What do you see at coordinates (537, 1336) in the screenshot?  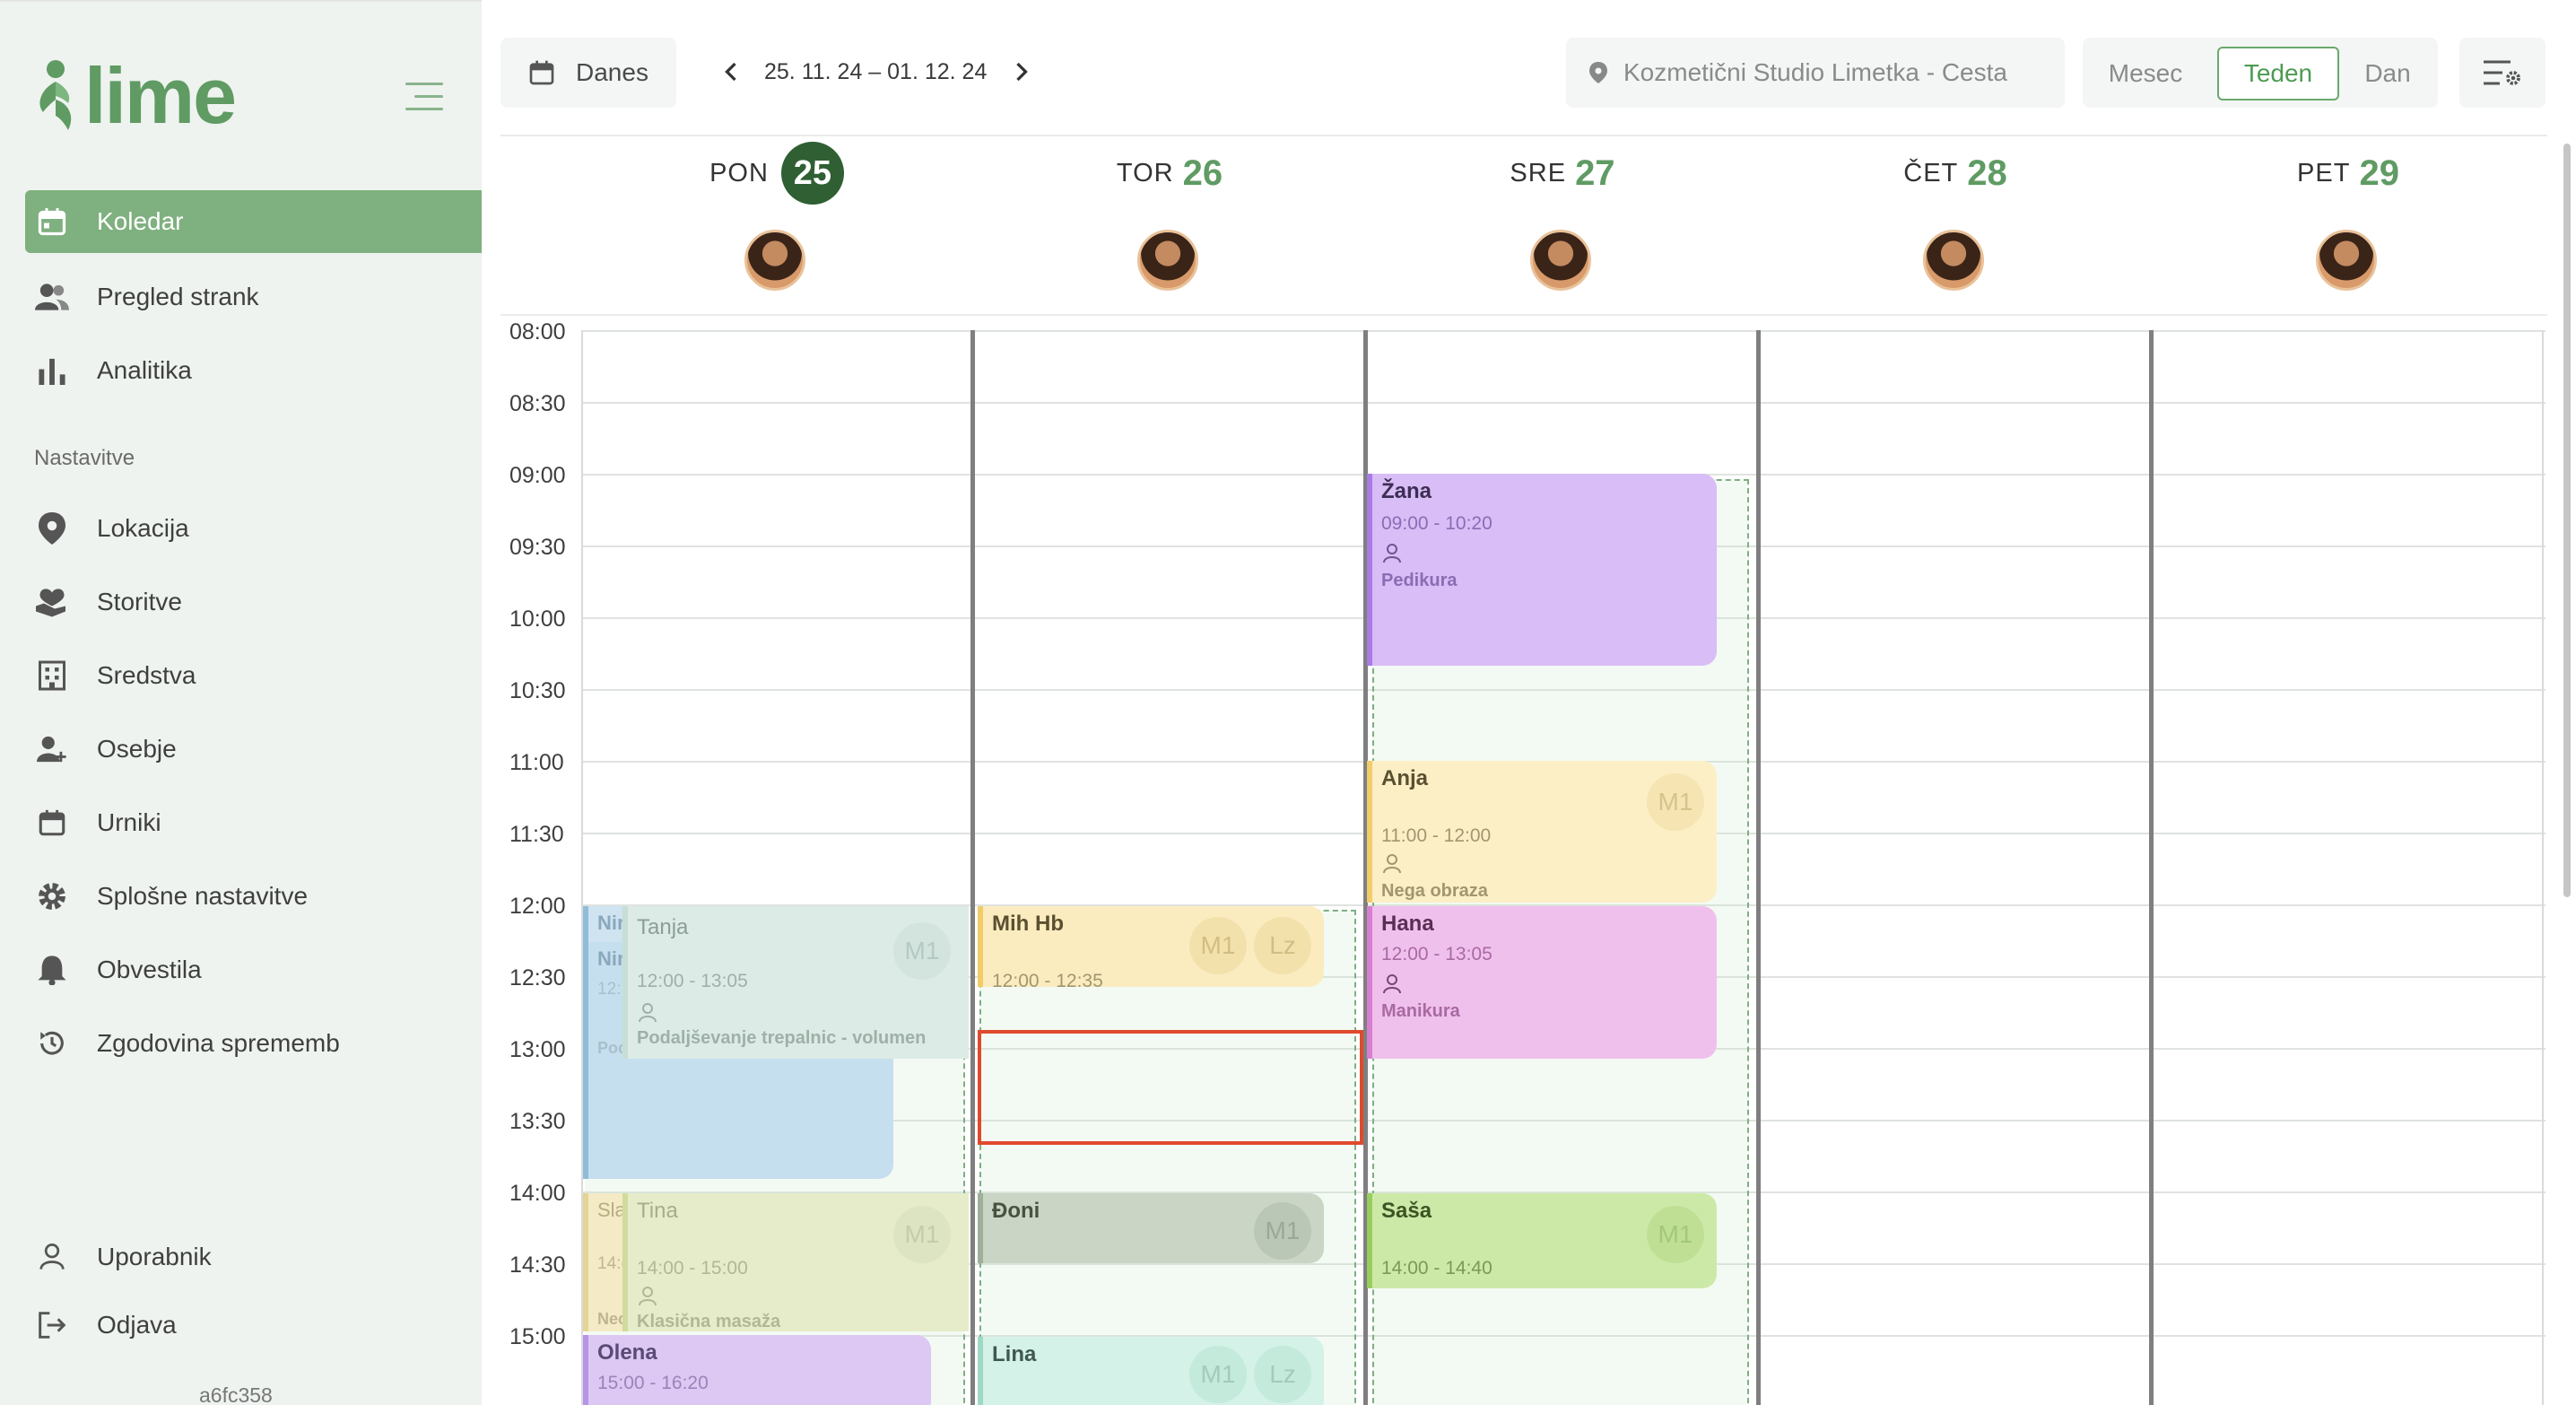 I see `time-label: 15:00` at bounding box center [537, 1336].